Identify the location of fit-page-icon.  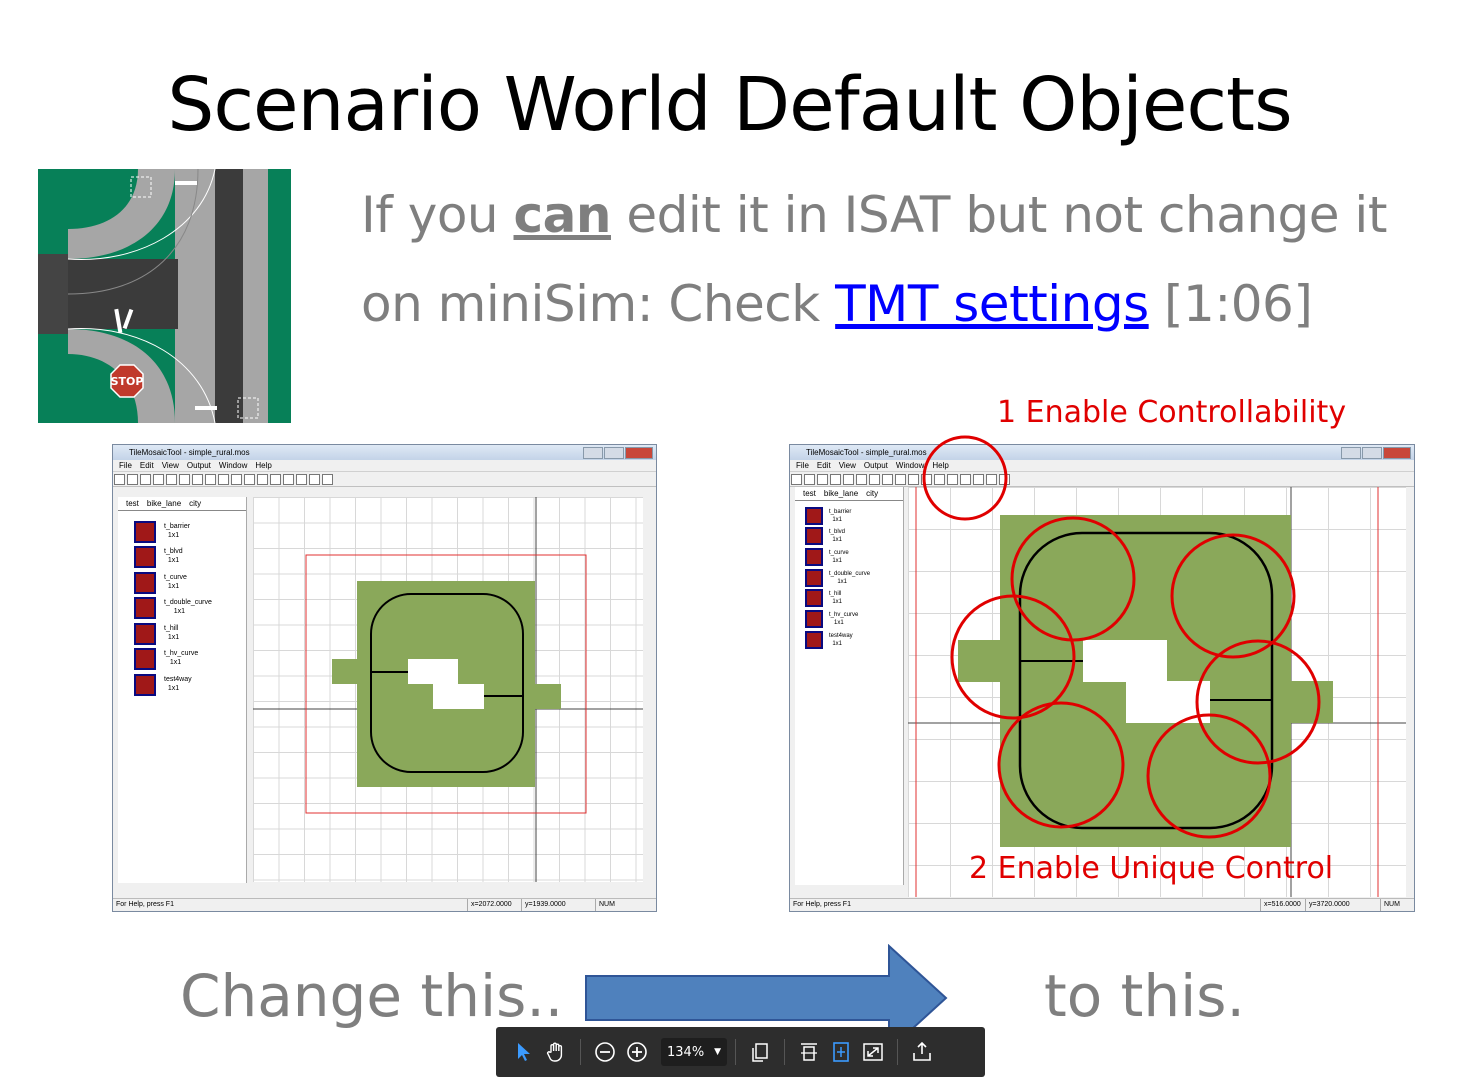
(841, 1052).